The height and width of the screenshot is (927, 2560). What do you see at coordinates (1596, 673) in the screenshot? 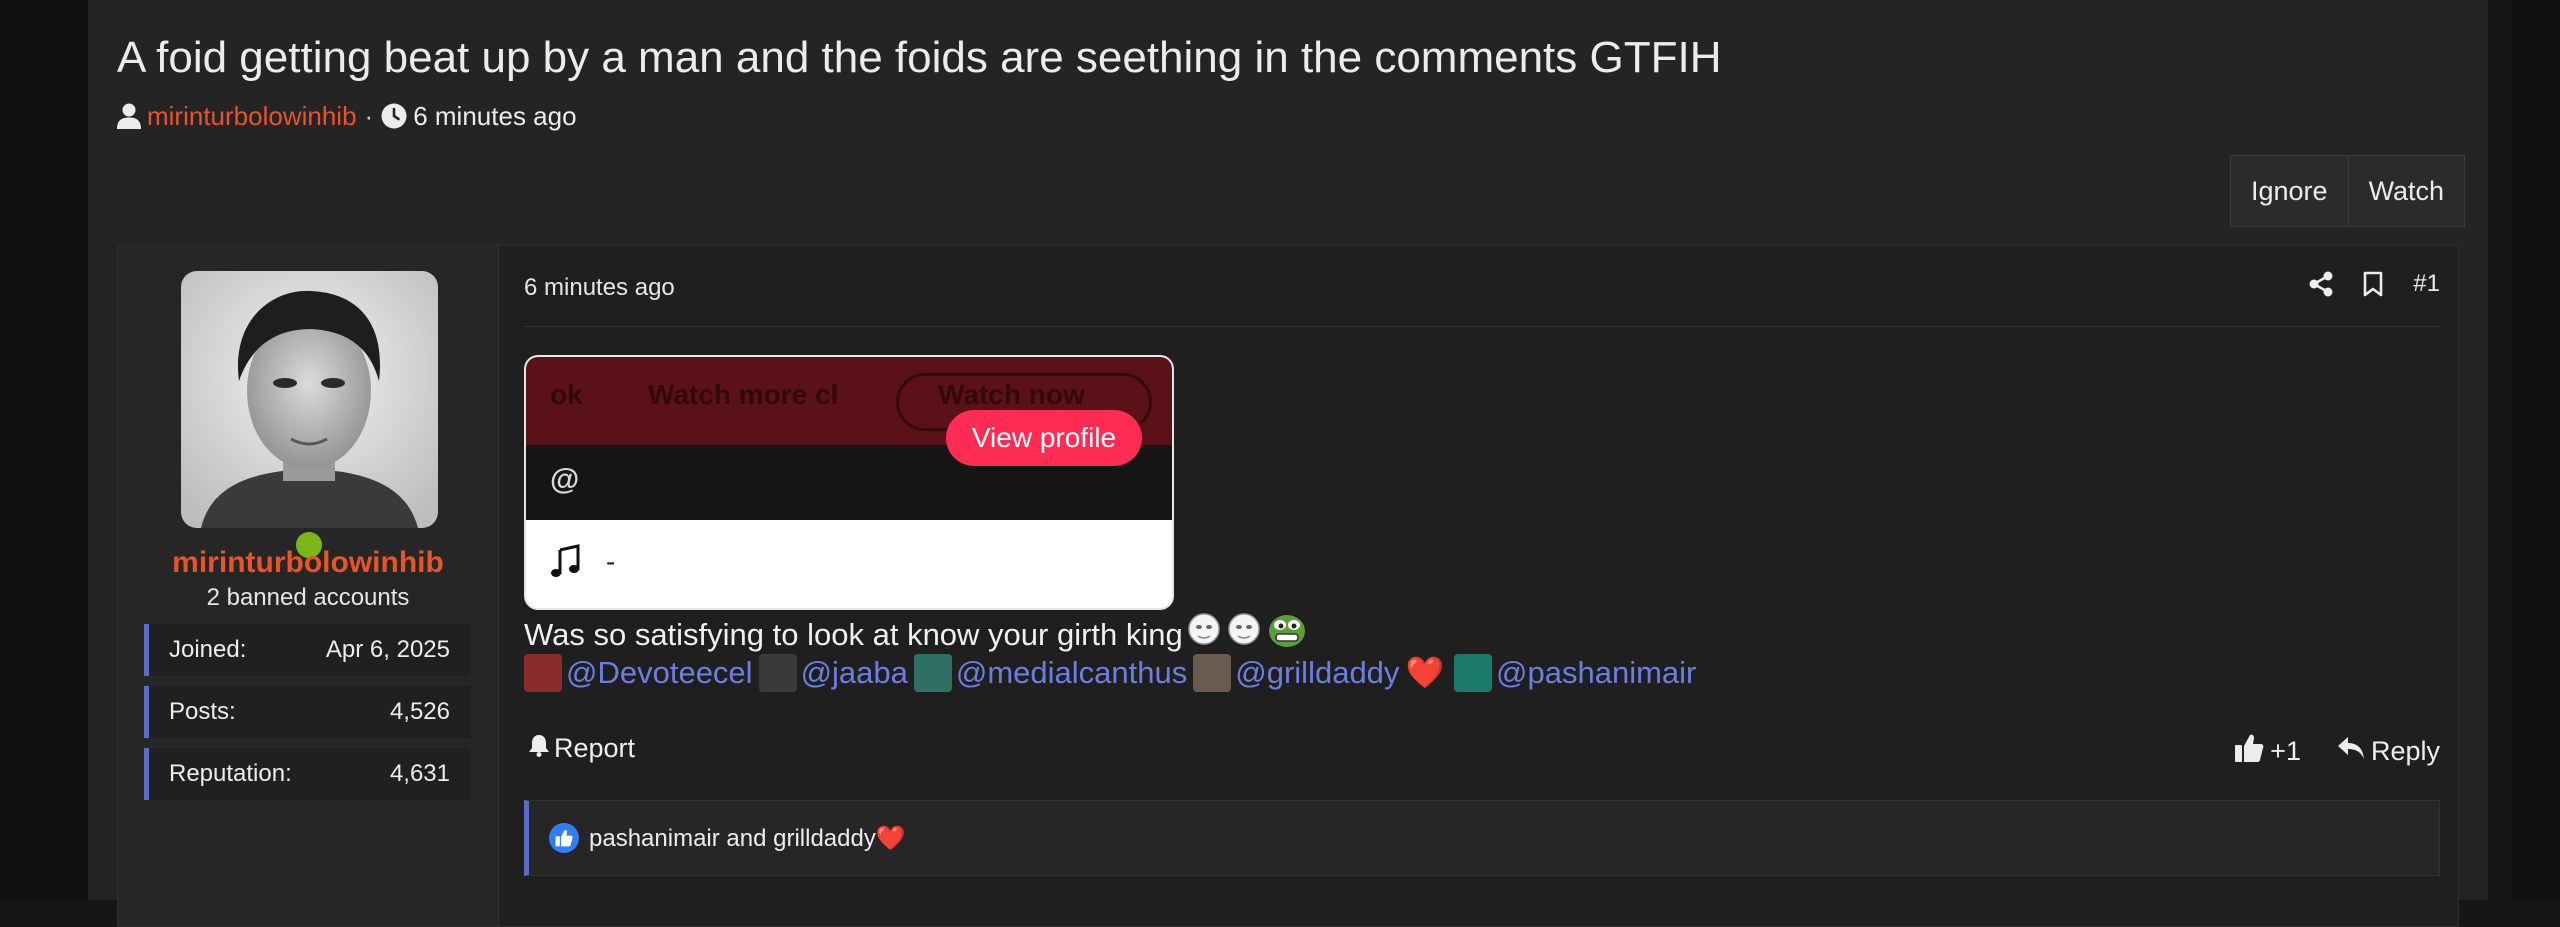
I see `mention-link: @pashanimair` at bounding box center [1596, 673].